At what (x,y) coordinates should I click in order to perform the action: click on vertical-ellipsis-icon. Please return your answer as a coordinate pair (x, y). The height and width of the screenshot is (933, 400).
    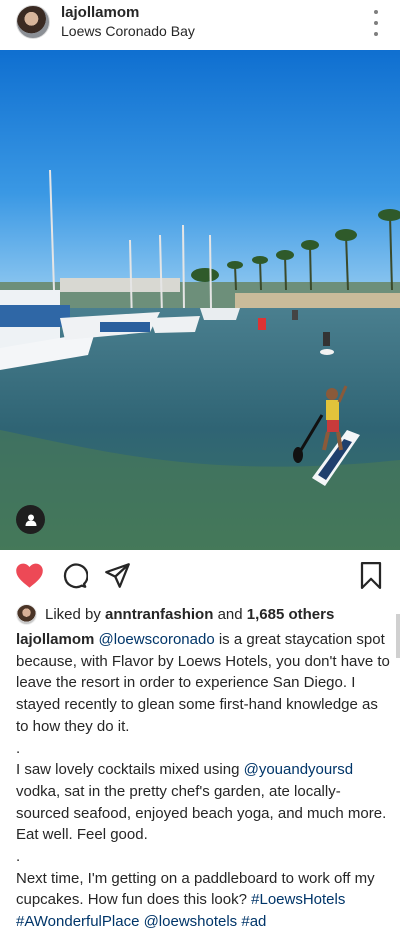
    Looking at the image, I should click on (376, 23).